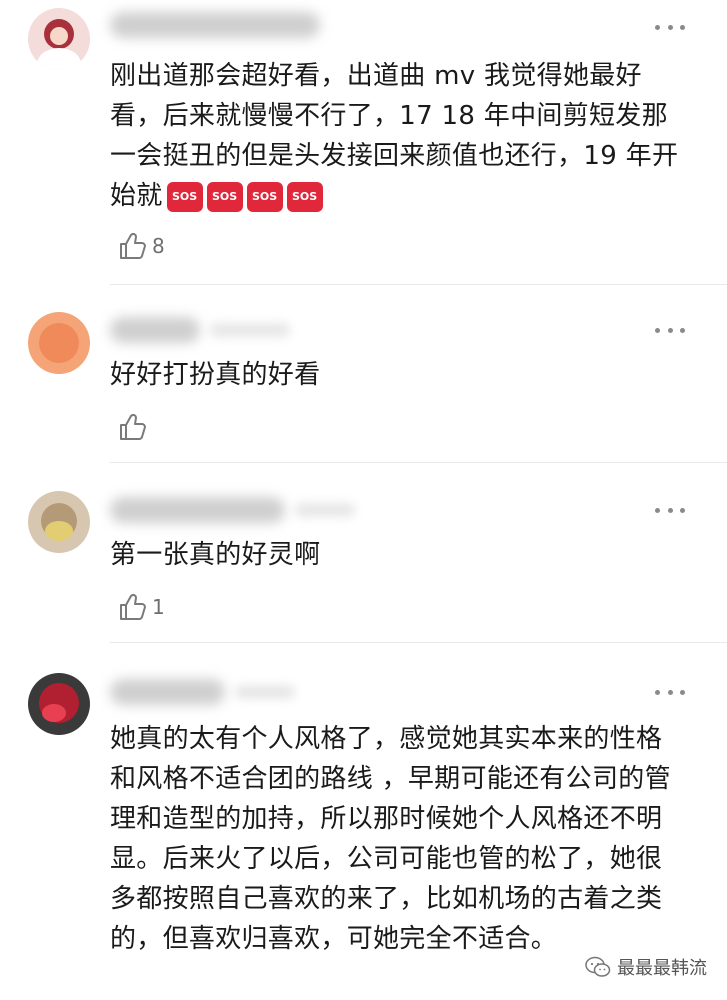 The height and width of the screenshot is (1000, 727). What do you see at coordinates (158, 246) in the screenshot?
I see `like-count: 8` at bounding box center [158, 246].